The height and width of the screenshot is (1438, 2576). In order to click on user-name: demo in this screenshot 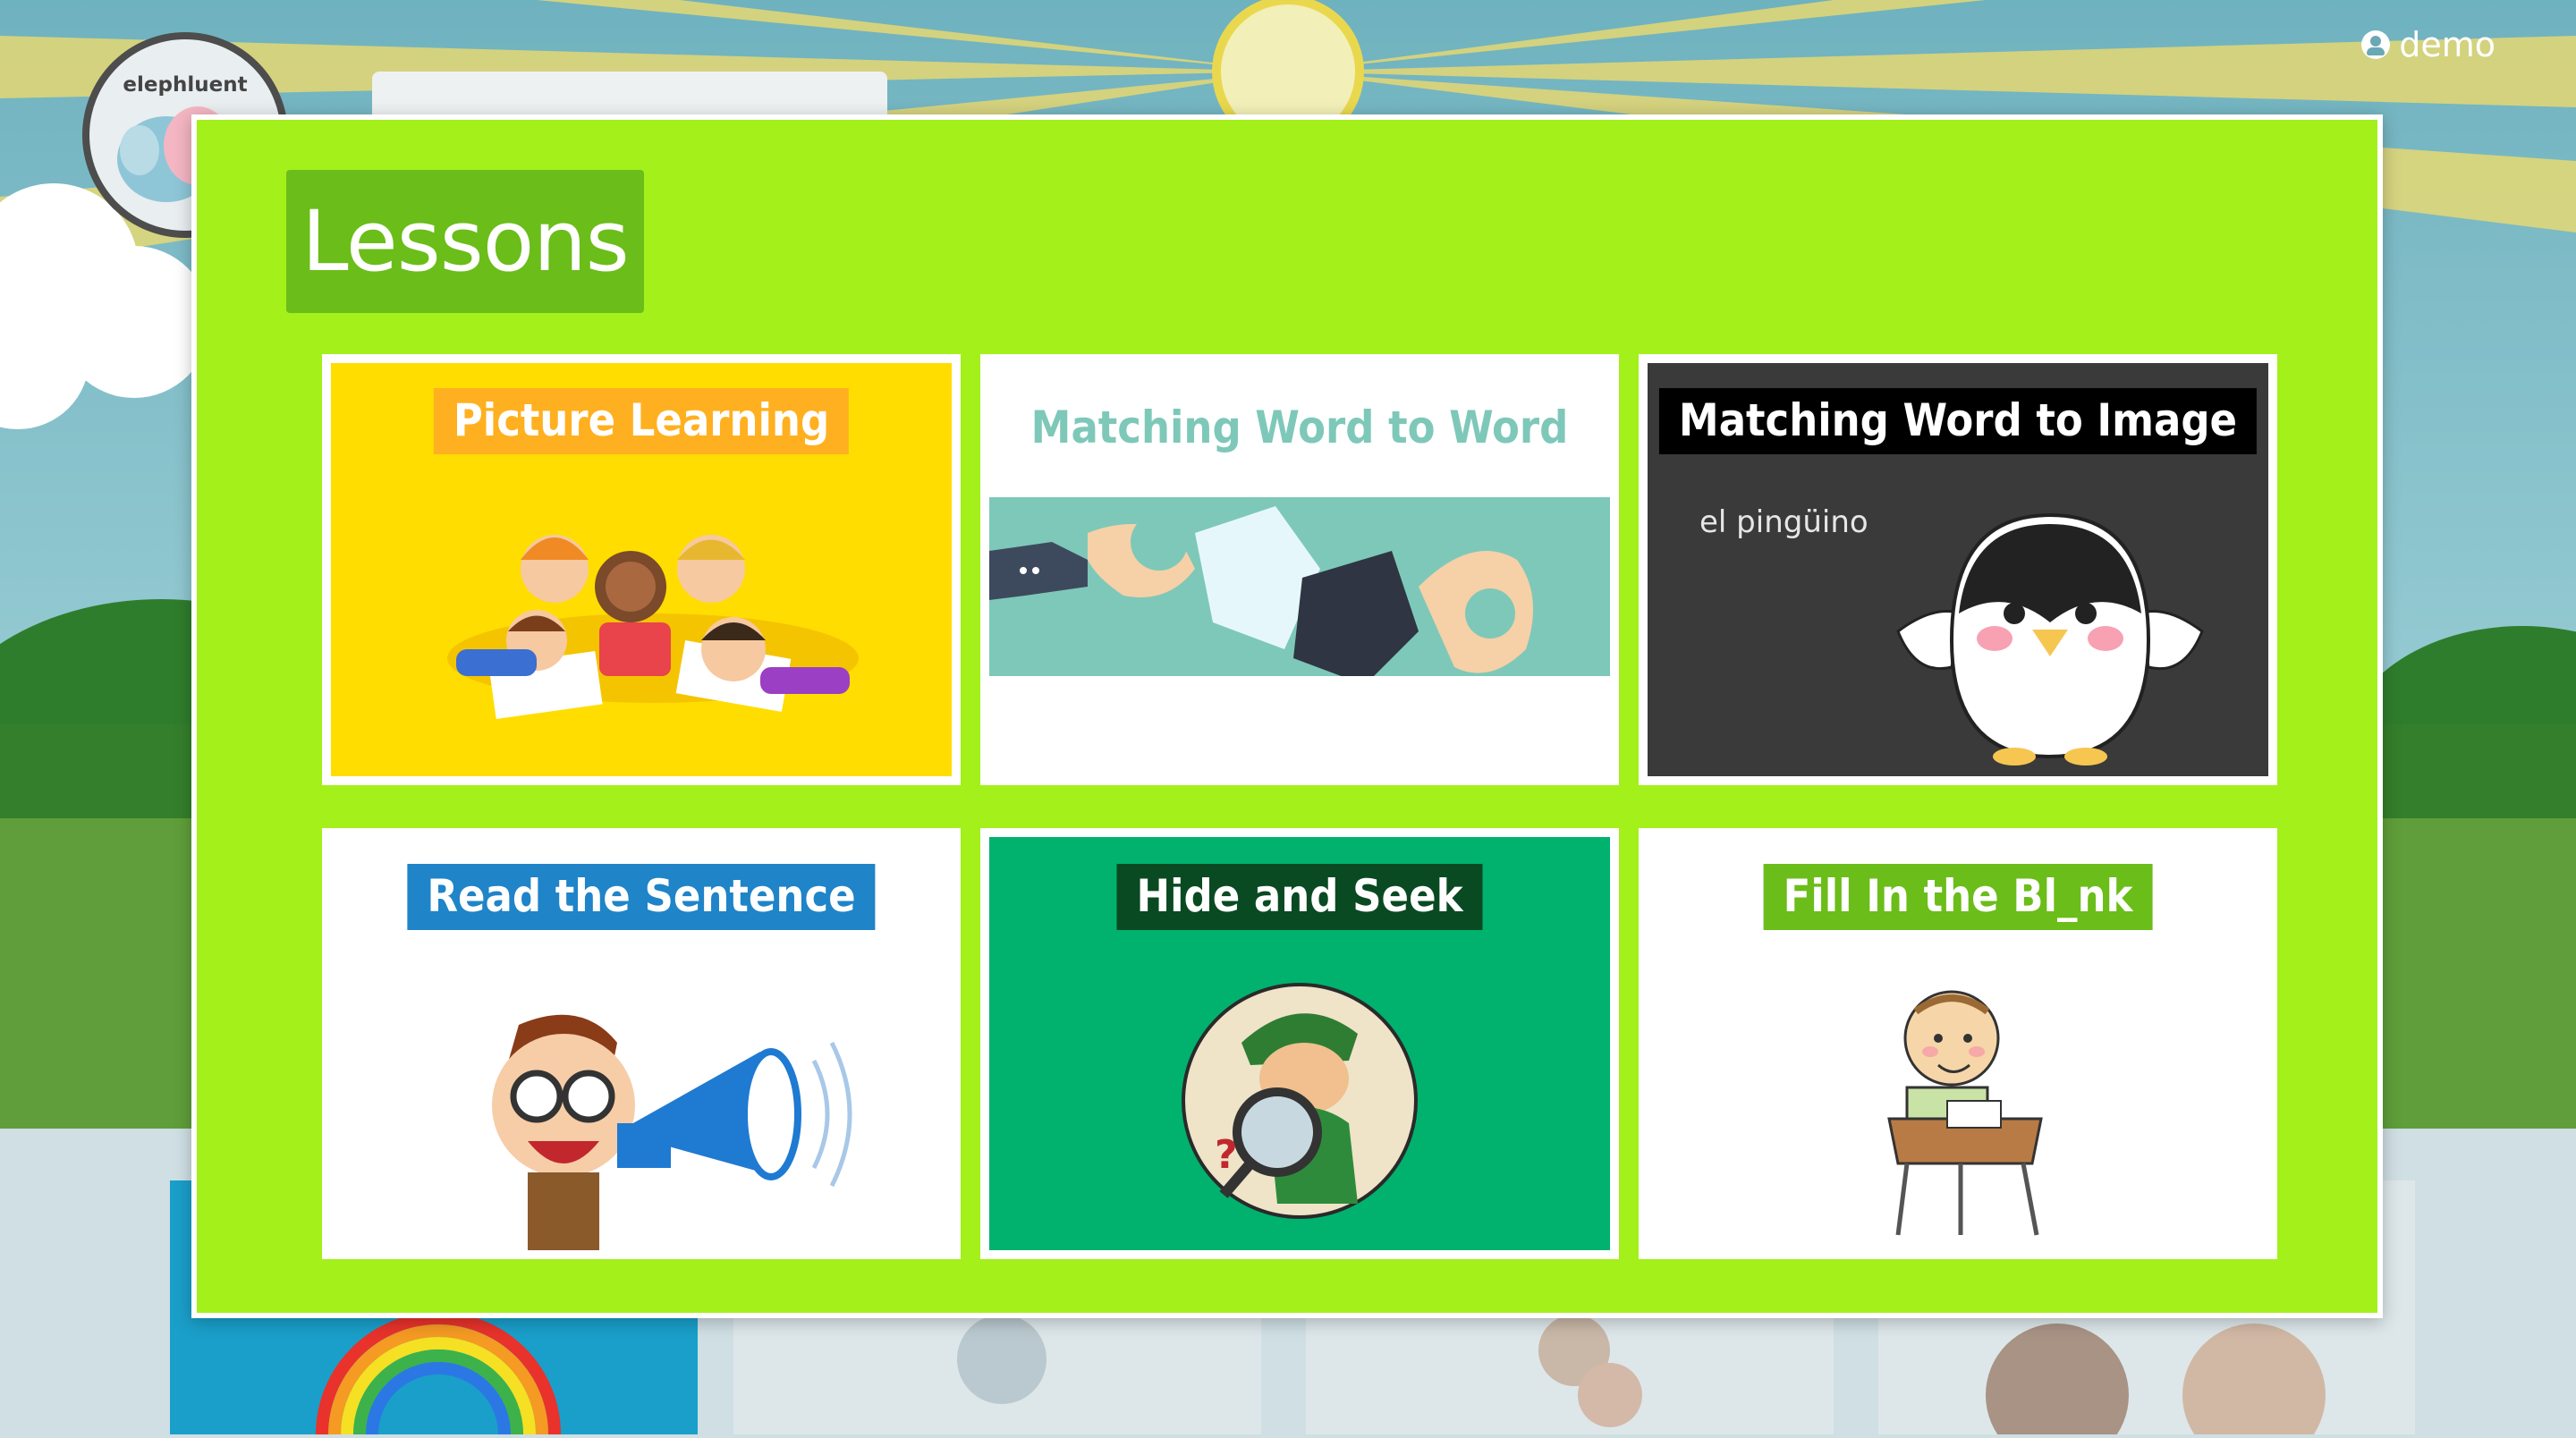, I will do `click(2447, 44)`.